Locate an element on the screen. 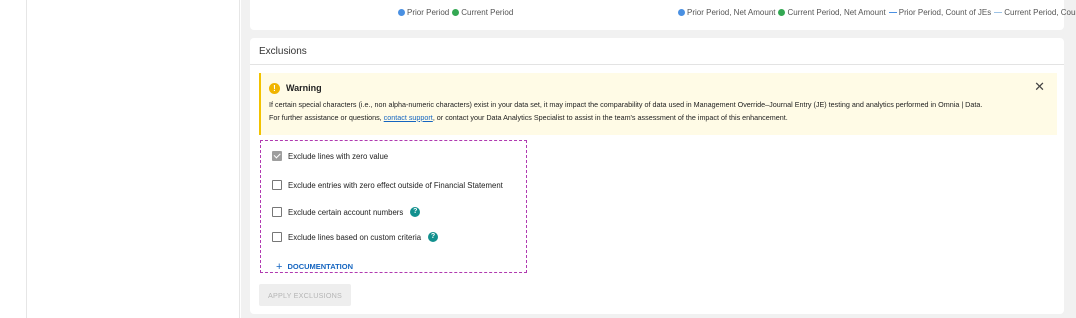  legend-item: Current Period, Count of JEs is located at coordinates (1035, 12).